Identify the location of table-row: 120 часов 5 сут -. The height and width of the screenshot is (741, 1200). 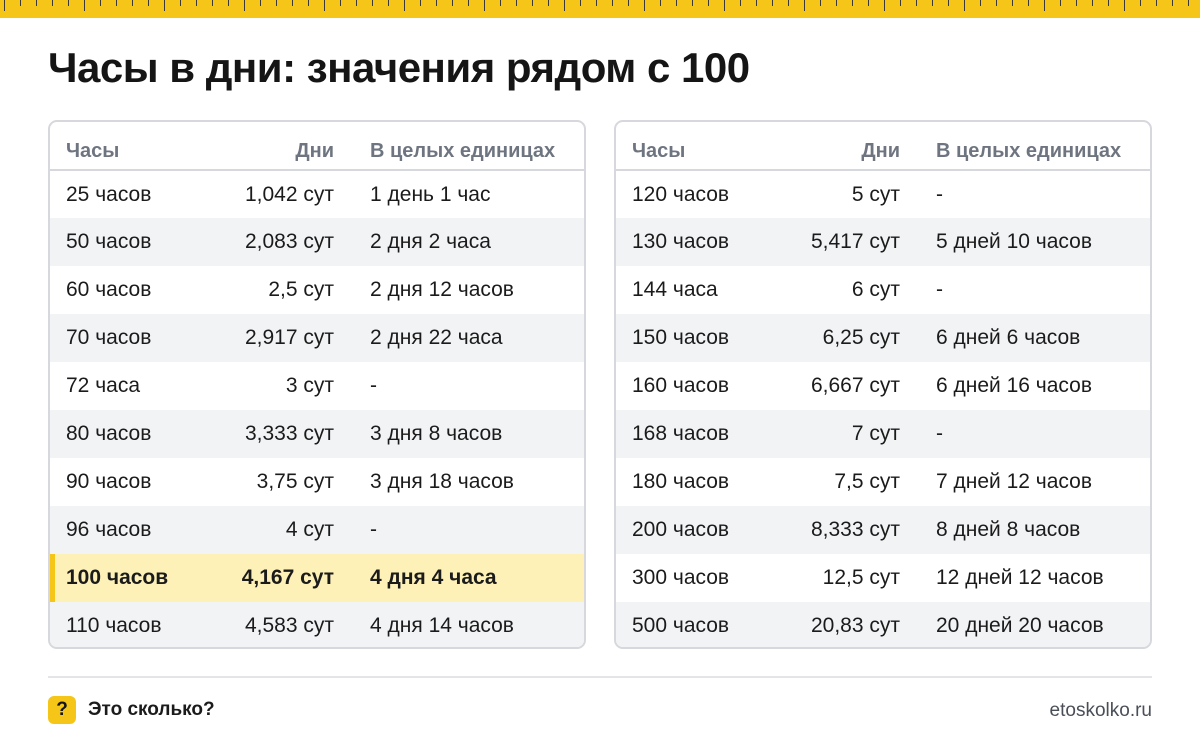
(883, 194).